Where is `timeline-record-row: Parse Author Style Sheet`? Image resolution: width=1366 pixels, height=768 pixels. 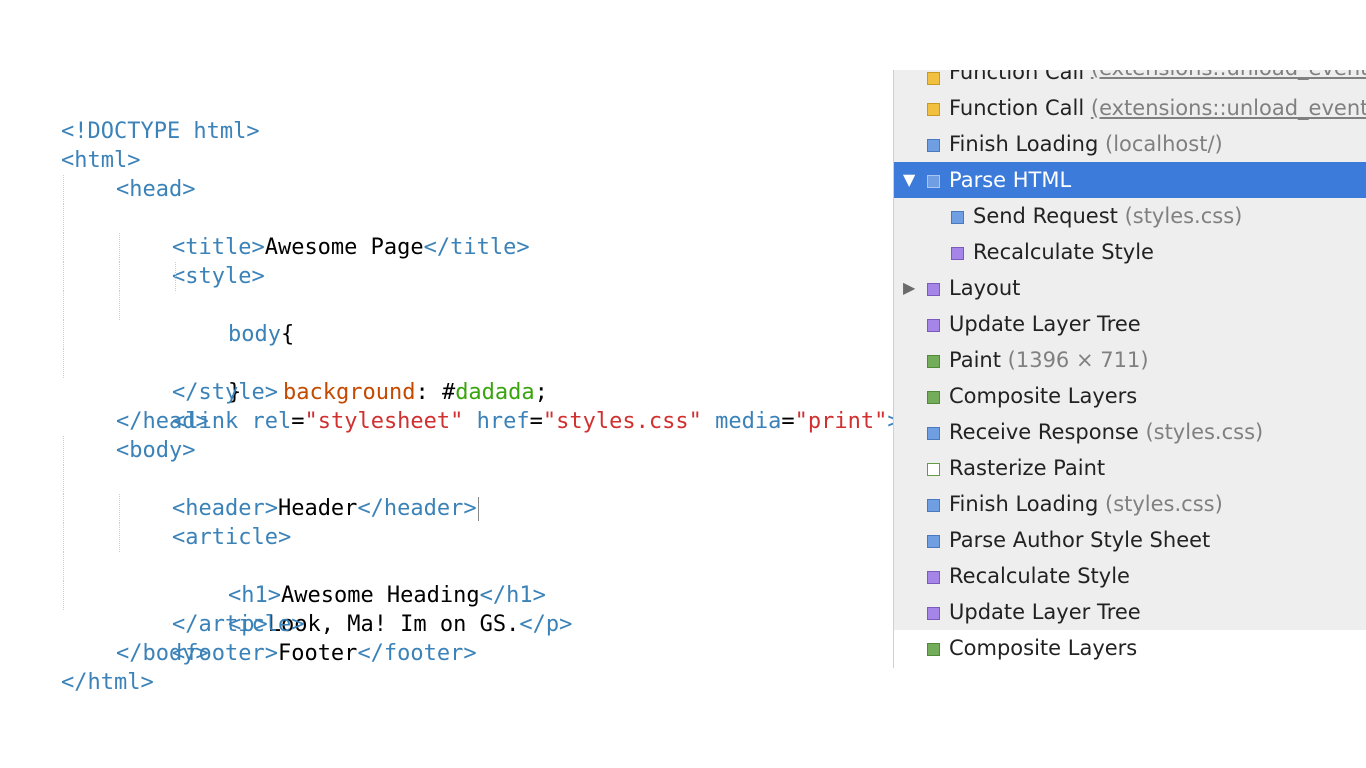 timeline-record-row: Parse Author Style Sheet is located at coordinates (1130, 540).